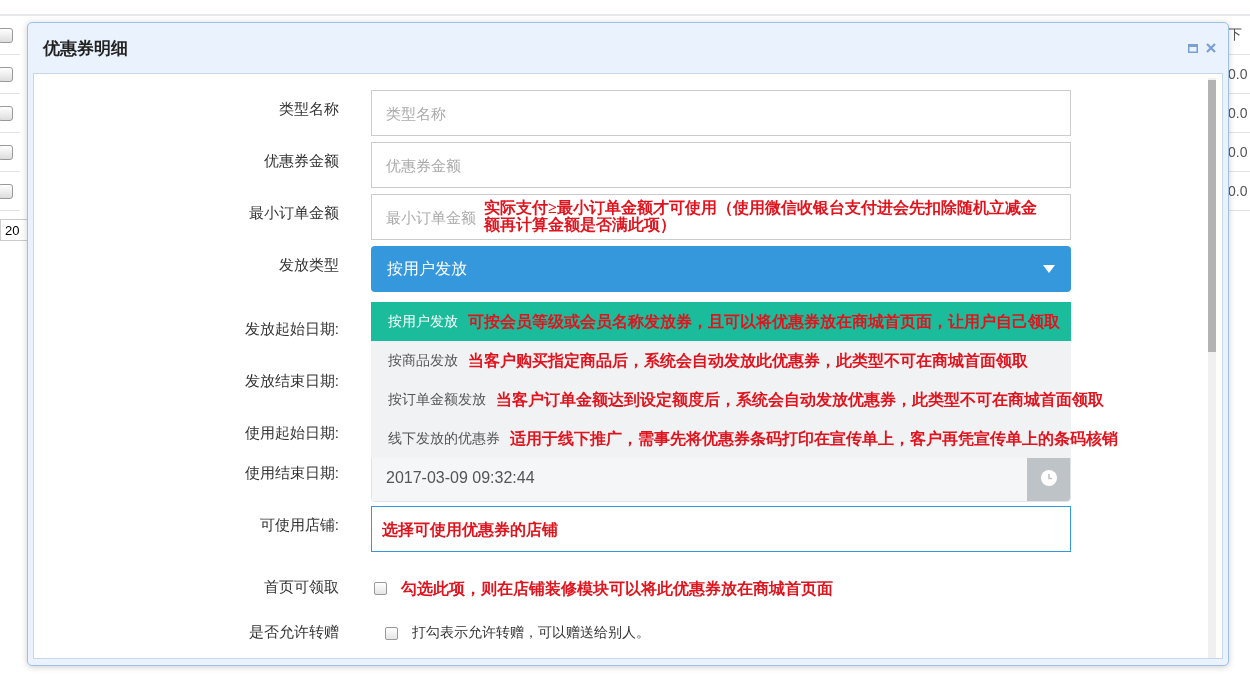 This screenshot has height=680, width=1250. I want to click on annotation-text: 当客户购买指定商品后，系统会自动发放此优惠券，此类型不可在商城首面领取, so click(748, 360).